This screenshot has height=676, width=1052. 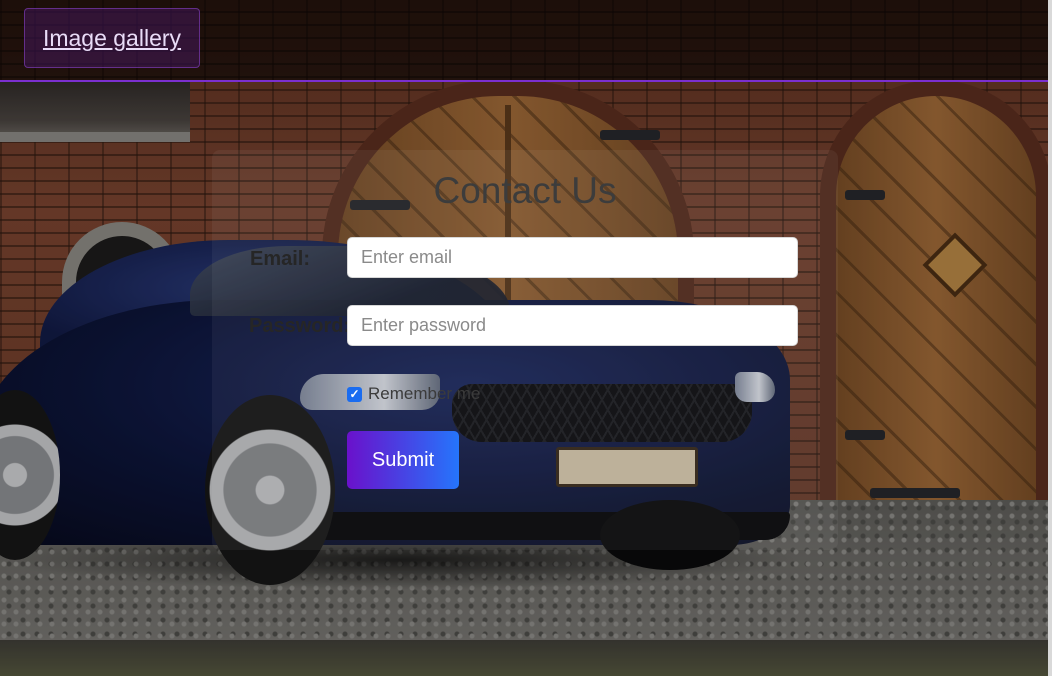 I want to click on remember-me-label: Remember me, so click(x=424, y=393).